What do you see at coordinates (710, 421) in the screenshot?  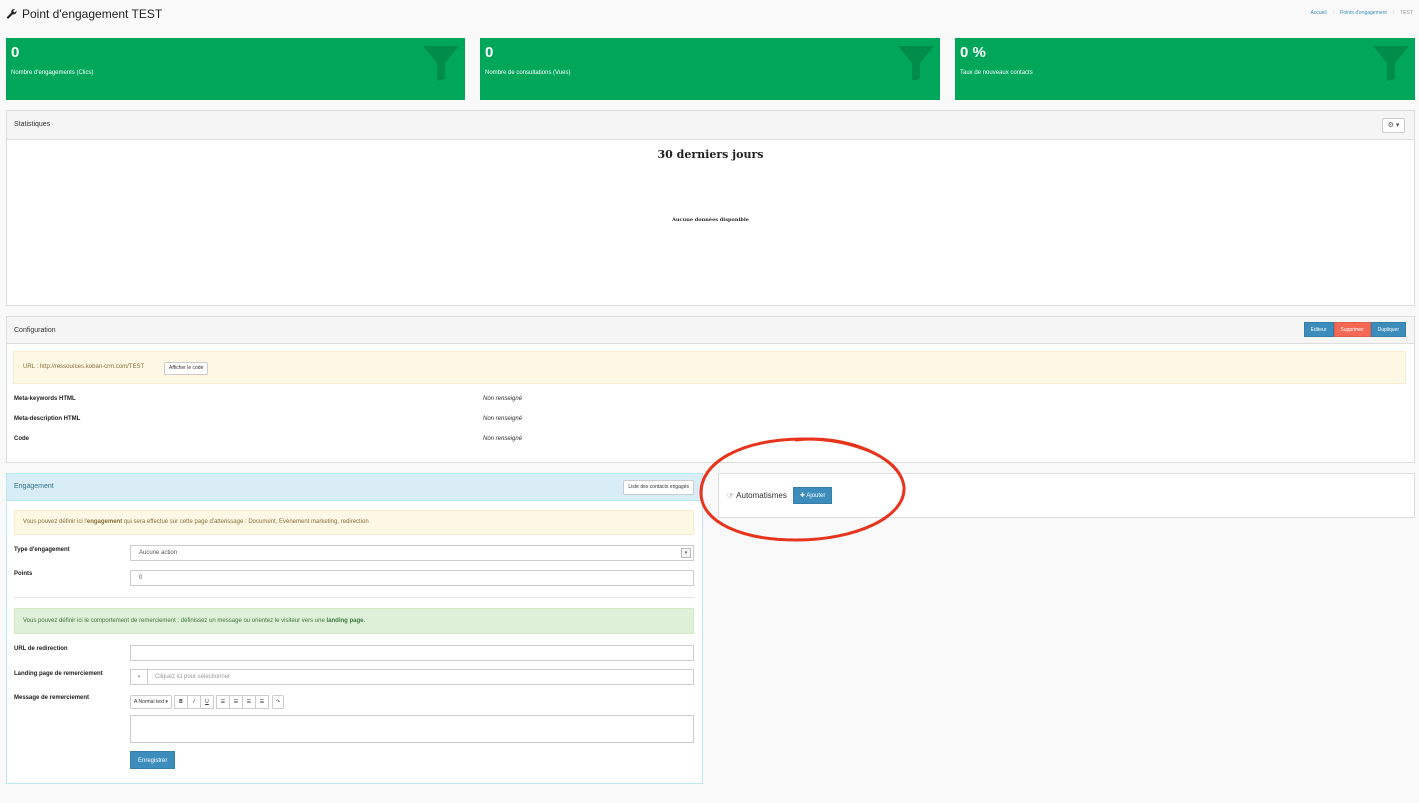 I see `meta-description-row: Meta-description HTML Non renseigné` at bounding box center [710, 421].